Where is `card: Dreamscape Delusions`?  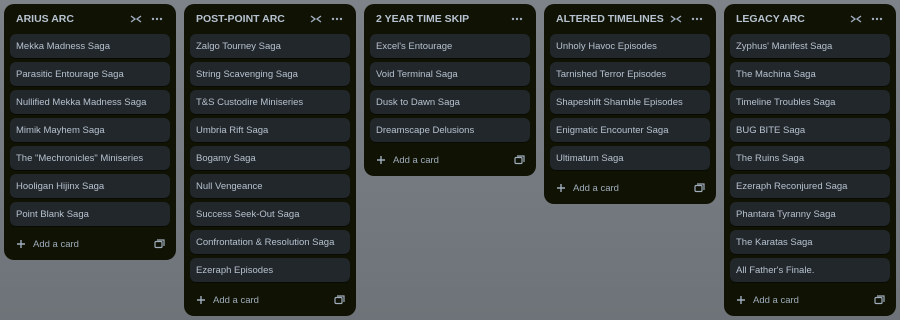
card: Dreamscape Delusions is located at coordinates (450, 130).